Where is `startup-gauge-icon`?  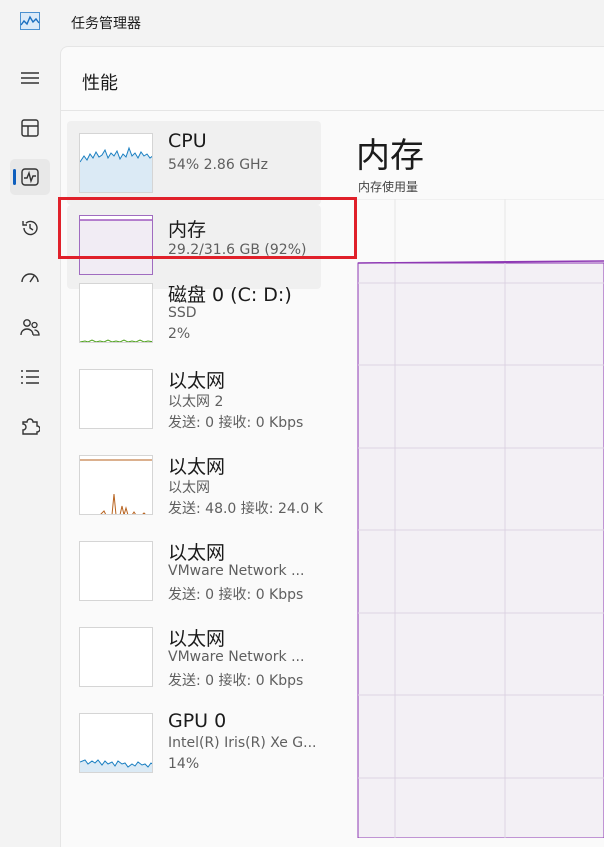
startup-gauge-icon is located at coordinates (30, 278).